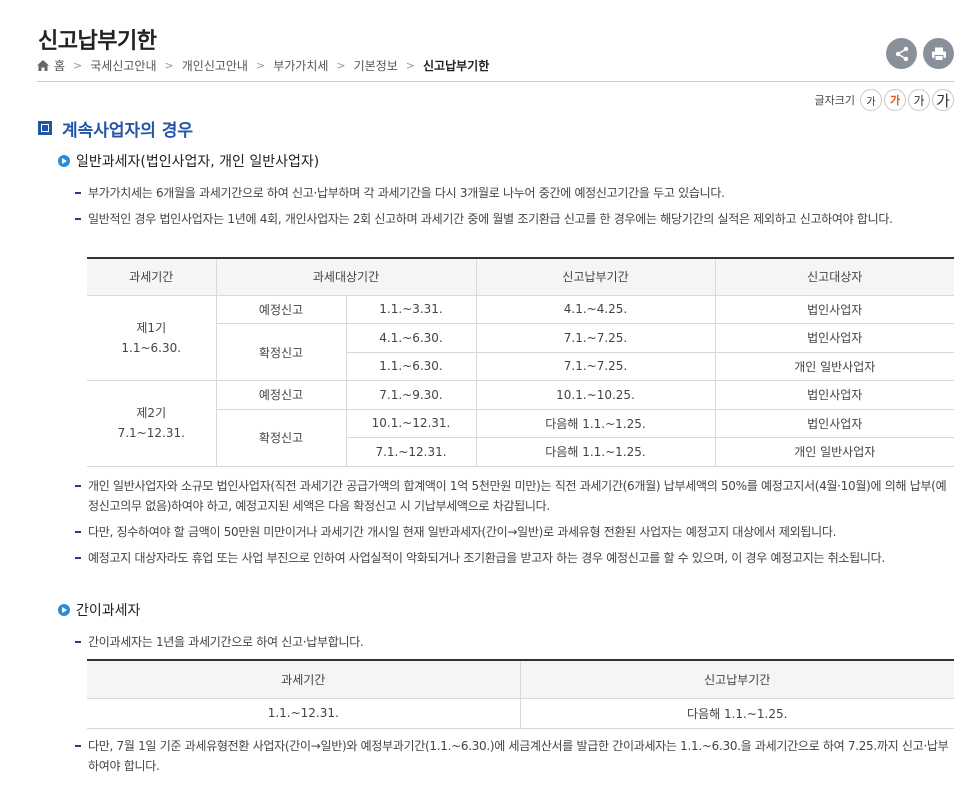 Image resolution: width=976 pixels, height=796 pixels. What do you see at coordinates (376, 65) in the screenshot?
I see `breadcrumb-item: 기본정보` at bounding box center [376, 65].